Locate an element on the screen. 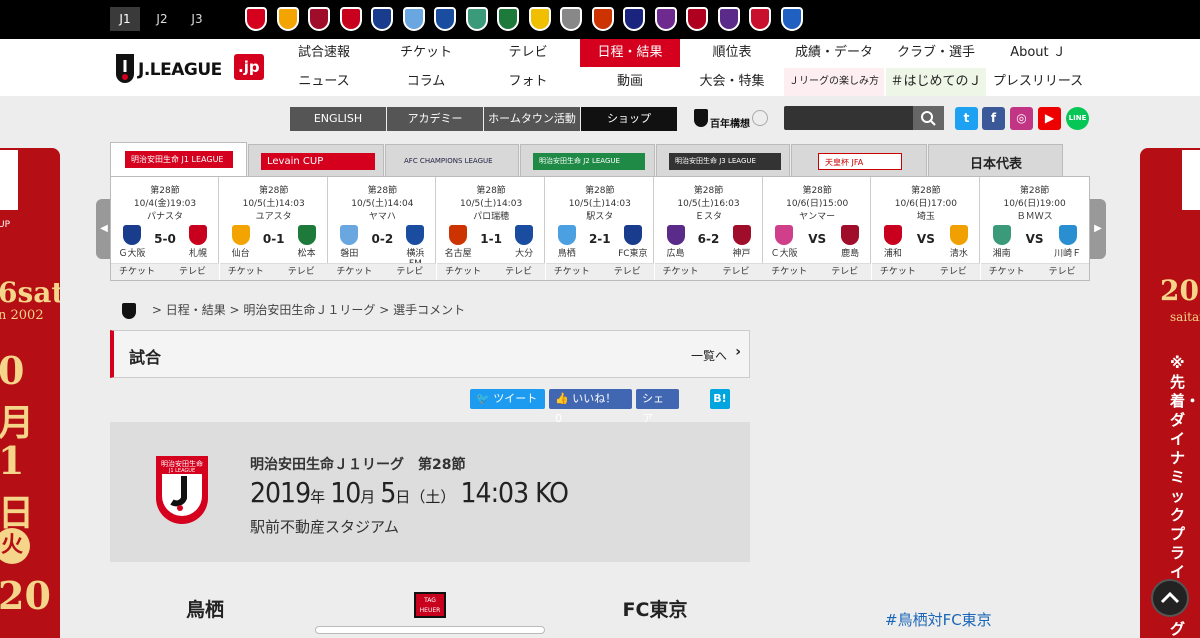 This screenshot has width=1200, height=638. match-item: 第28節10/5(土)14:04ヤマハ0-2磐田横浜FMチケットテレビ is located at coordinates (382, 229).